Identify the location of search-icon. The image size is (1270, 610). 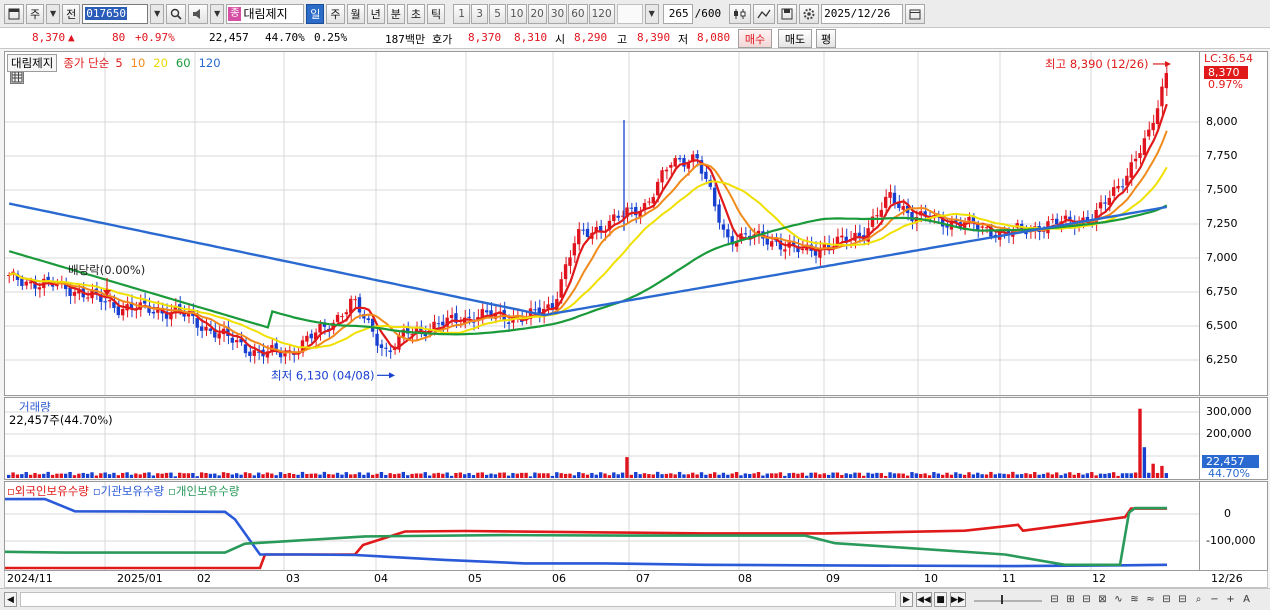
(176, 13).